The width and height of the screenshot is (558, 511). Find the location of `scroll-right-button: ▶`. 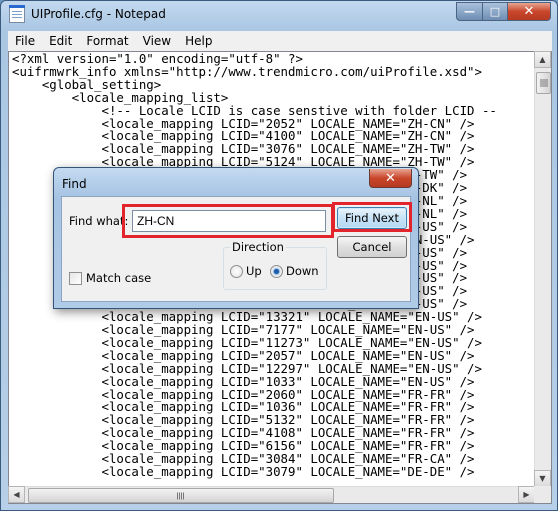

scroll-right-button: ▶ is located at coordinates (526, 494).